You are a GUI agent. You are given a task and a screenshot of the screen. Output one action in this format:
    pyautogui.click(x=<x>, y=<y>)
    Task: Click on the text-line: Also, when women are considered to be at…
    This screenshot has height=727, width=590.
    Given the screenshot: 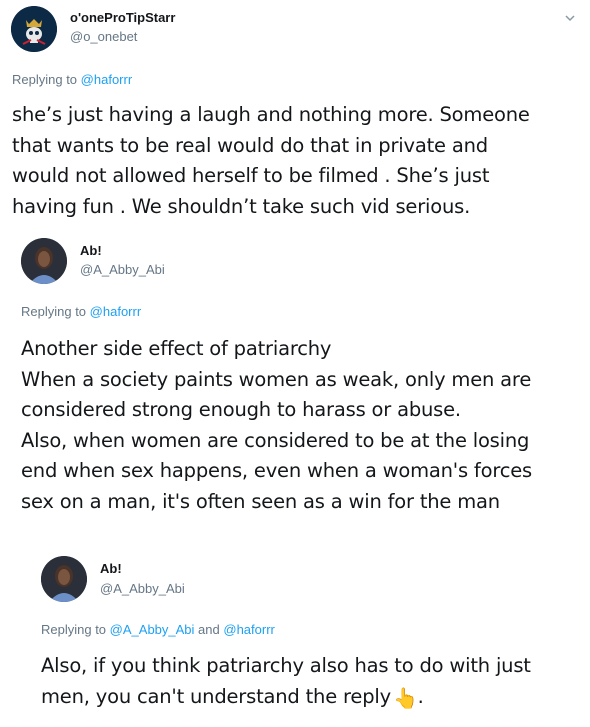 What is the action you would take?
    pyautogui.click(x=275, y=440)
    